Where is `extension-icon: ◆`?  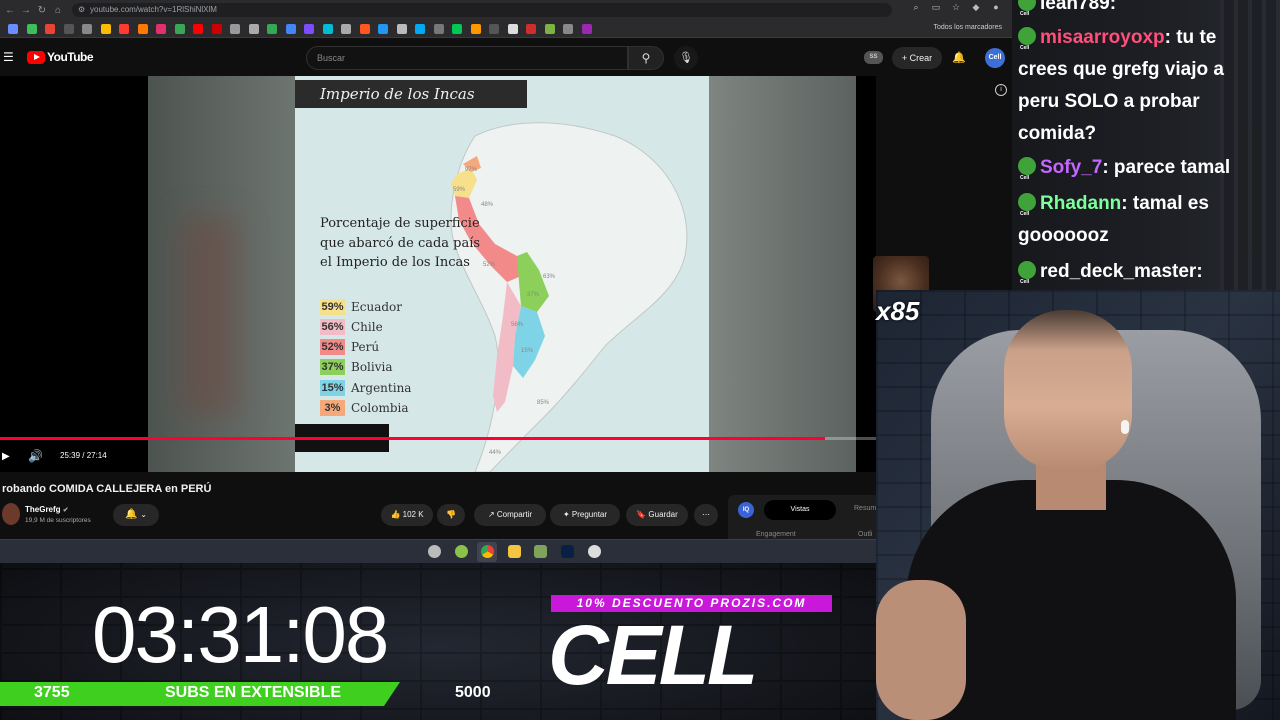 extension-icon: ◆ is located at coordinates (976, 7).